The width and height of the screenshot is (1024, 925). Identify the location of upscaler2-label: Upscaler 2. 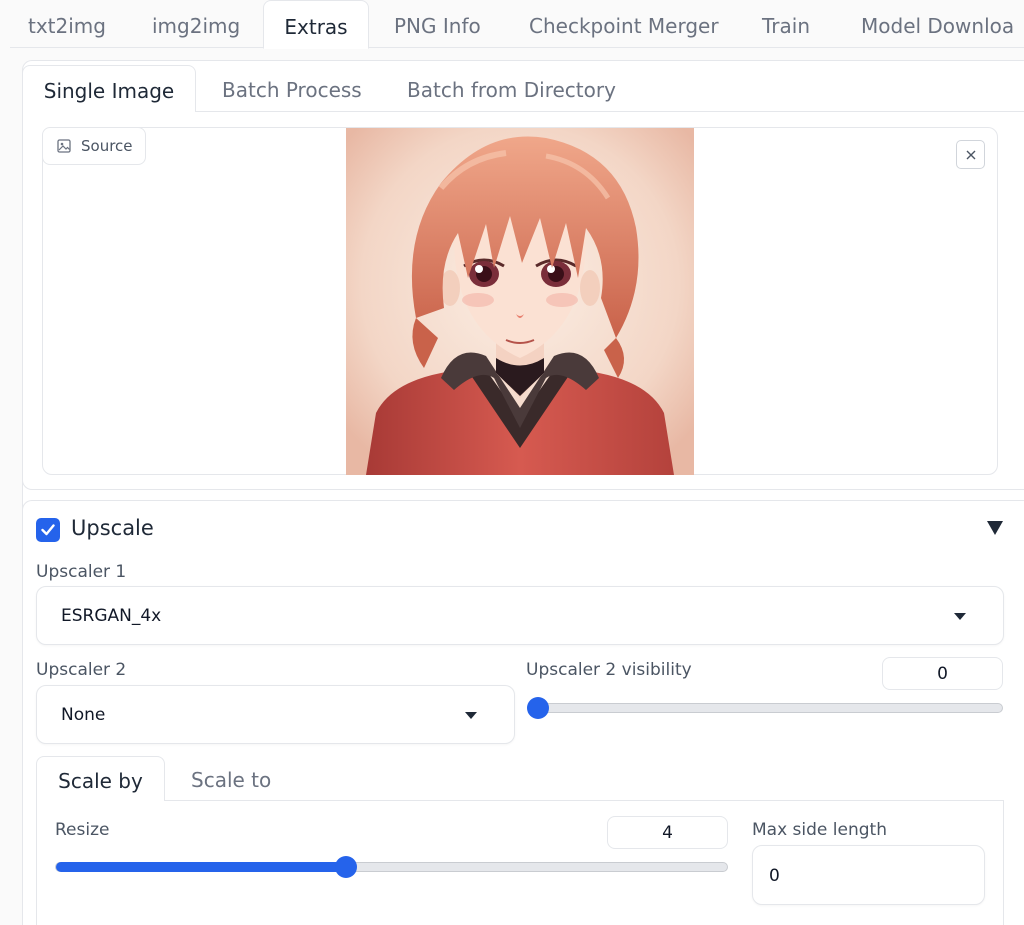
(81, 670).